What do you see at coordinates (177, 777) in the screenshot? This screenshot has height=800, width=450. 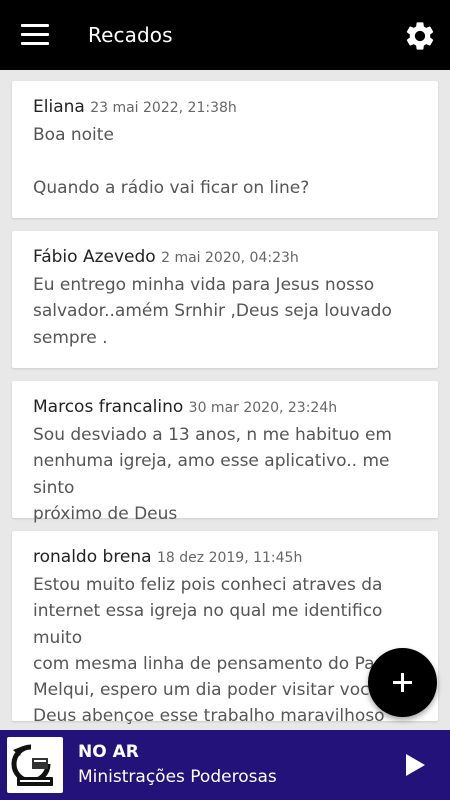 I see `station-name: Ministrações Poderosas` at bounding box center [177, 777].